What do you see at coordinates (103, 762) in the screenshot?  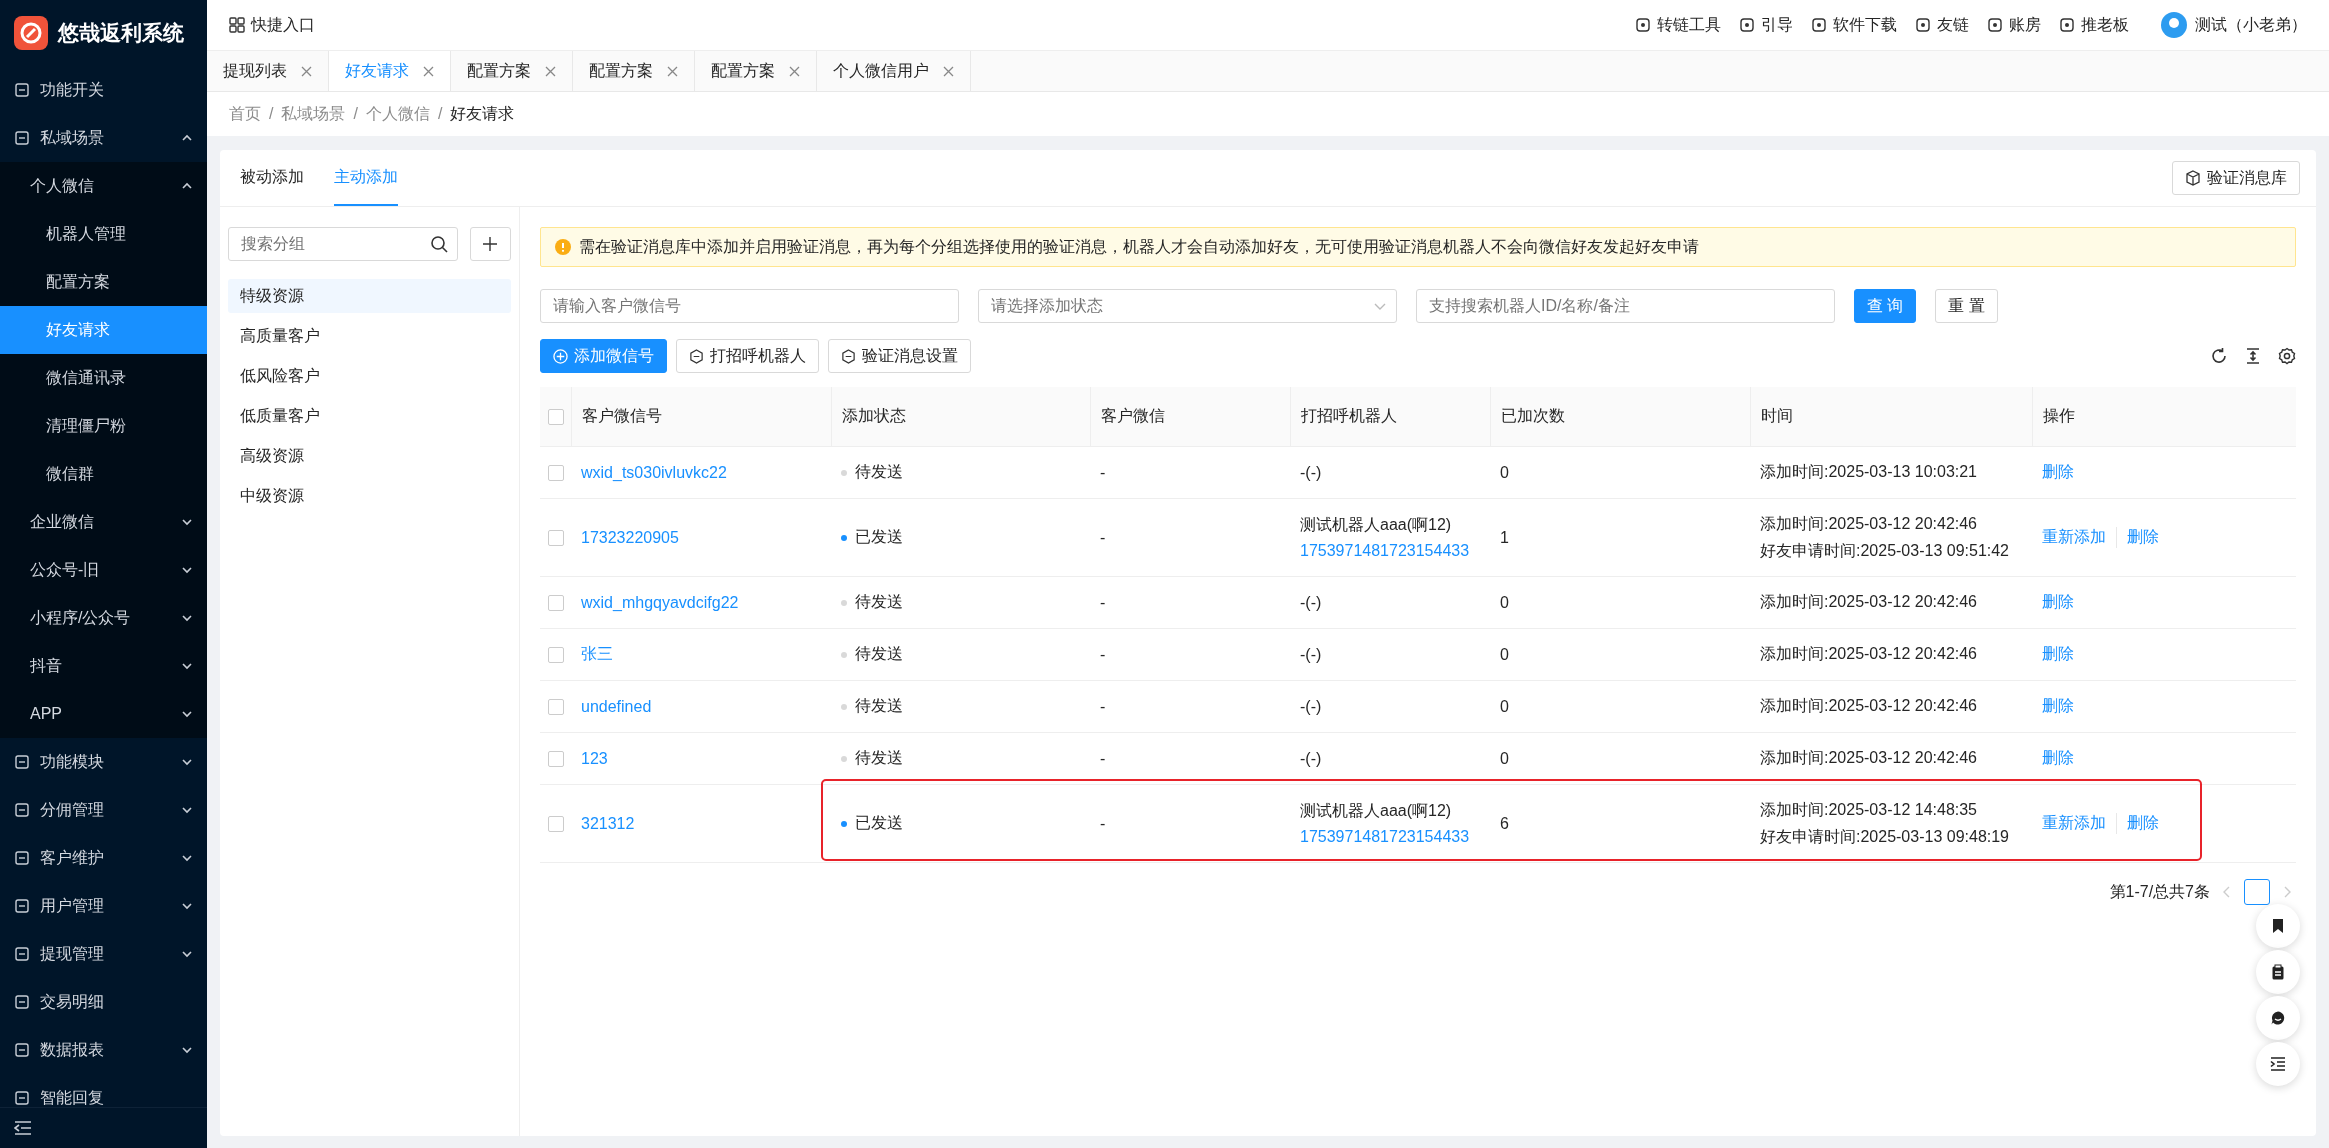 I see `menu-item: 功能模块` at bounding box center [103, 762].